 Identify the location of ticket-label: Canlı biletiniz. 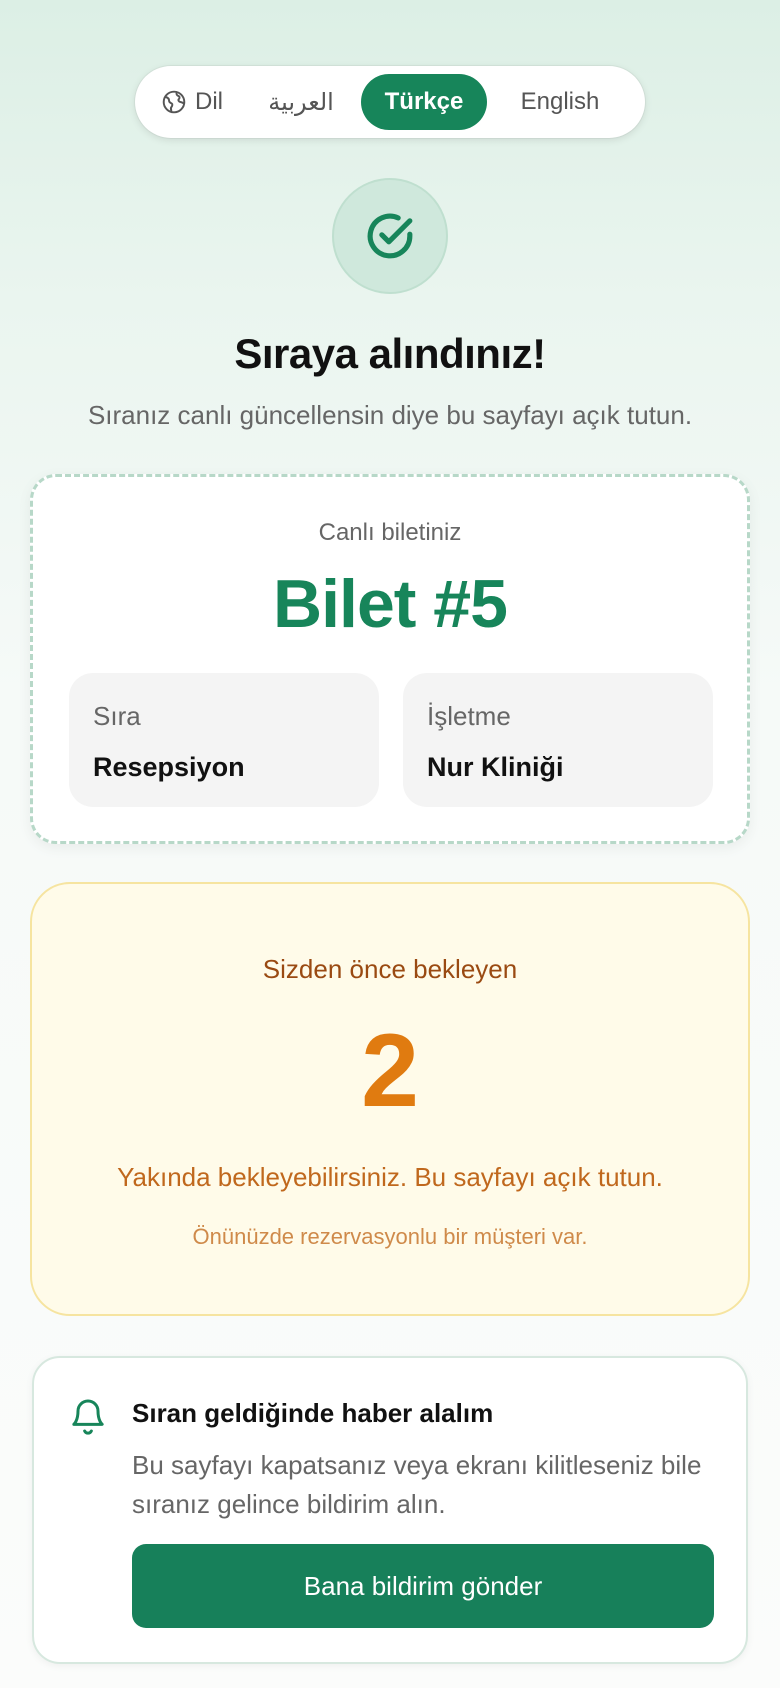
(390, 532).